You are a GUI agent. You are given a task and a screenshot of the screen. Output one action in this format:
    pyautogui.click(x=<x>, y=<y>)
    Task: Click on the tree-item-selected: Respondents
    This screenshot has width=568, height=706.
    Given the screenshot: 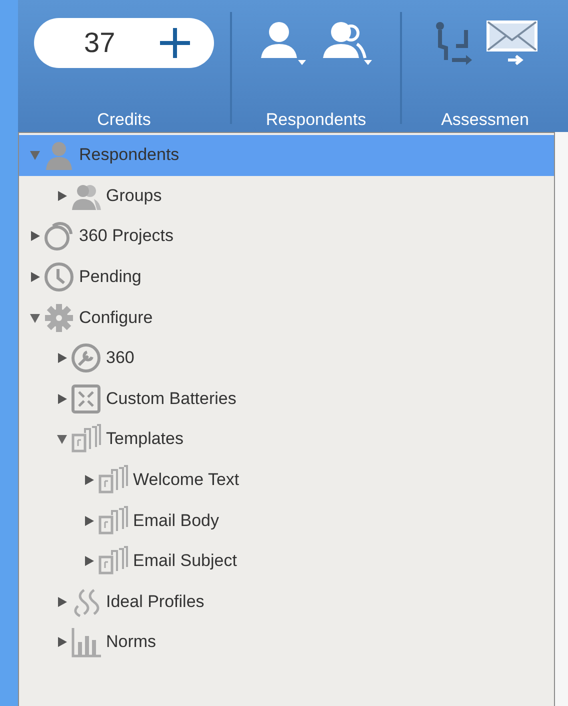 What is the action you would take?
    pyautogui.click(x=286, y=155)
    